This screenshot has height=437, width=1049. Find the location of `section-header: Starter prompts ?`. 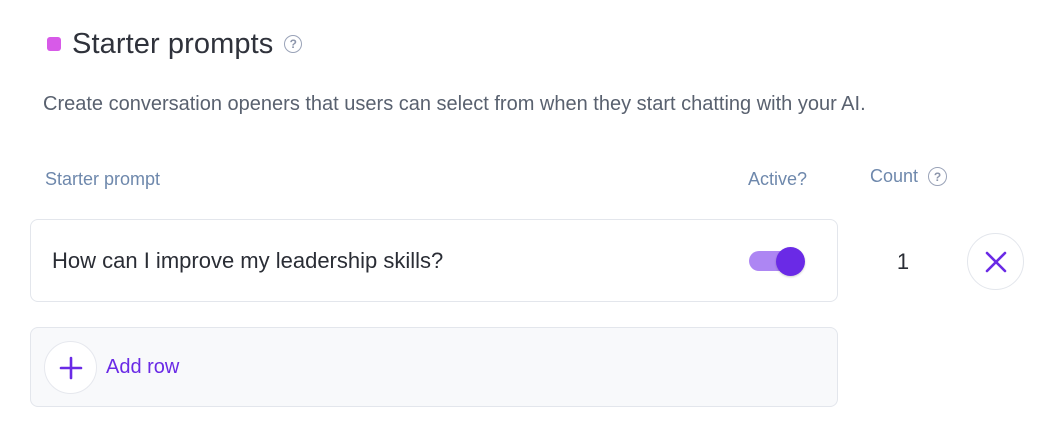

section-header: Starter prompts ? is located at coordinates (175, 44).